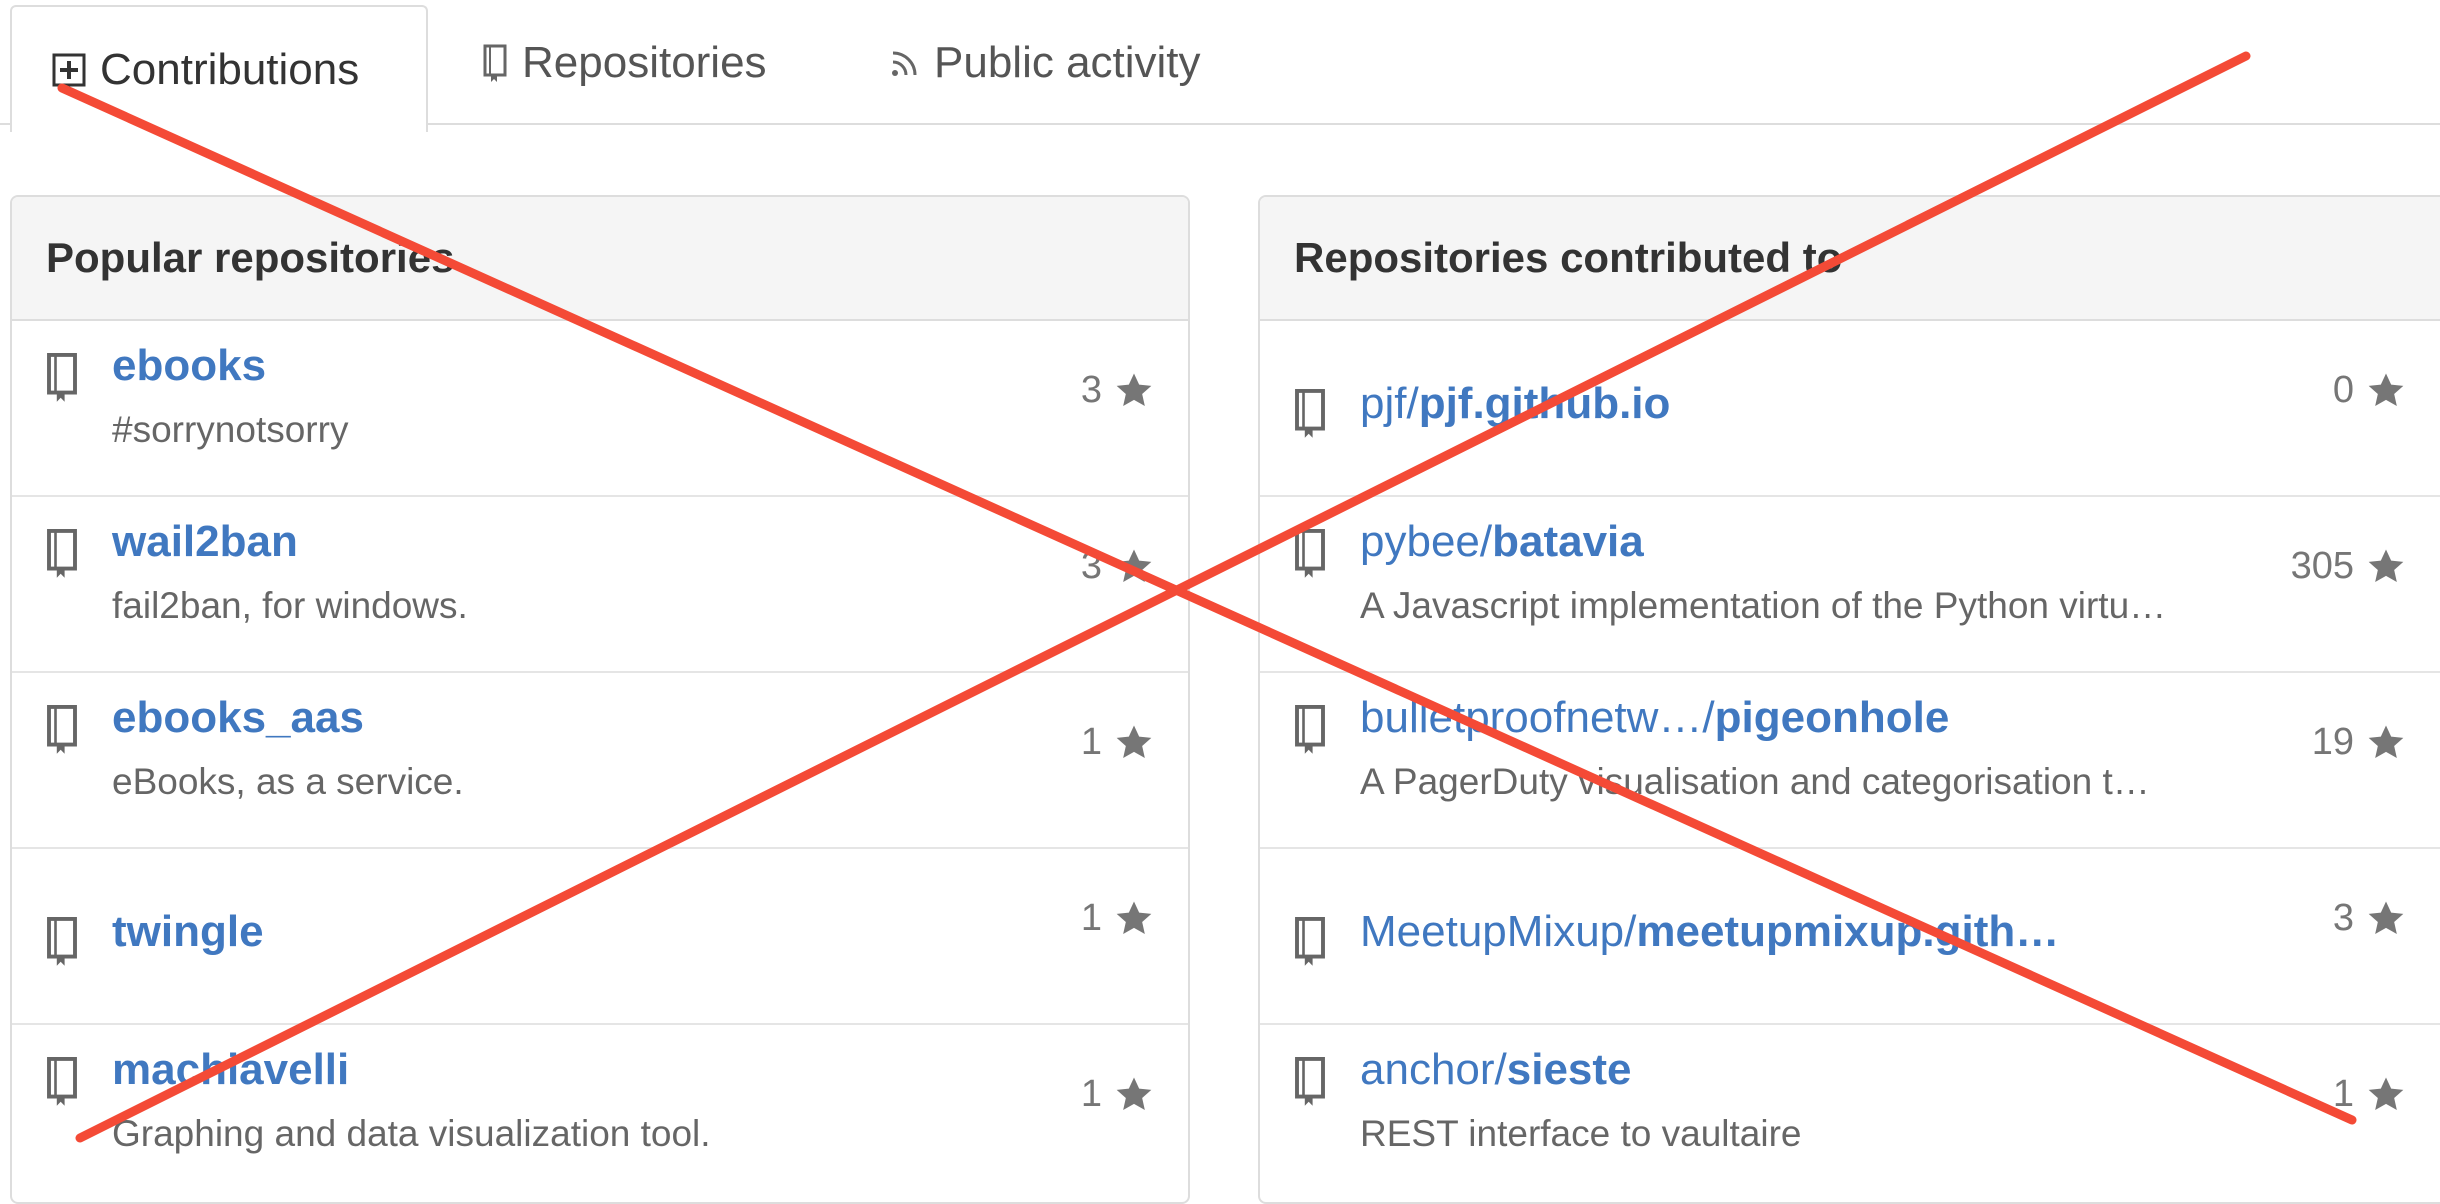  Describe the element at coordinates (1426, 541) in the screenshot. I see `repo-owner: pybee/` at that location.